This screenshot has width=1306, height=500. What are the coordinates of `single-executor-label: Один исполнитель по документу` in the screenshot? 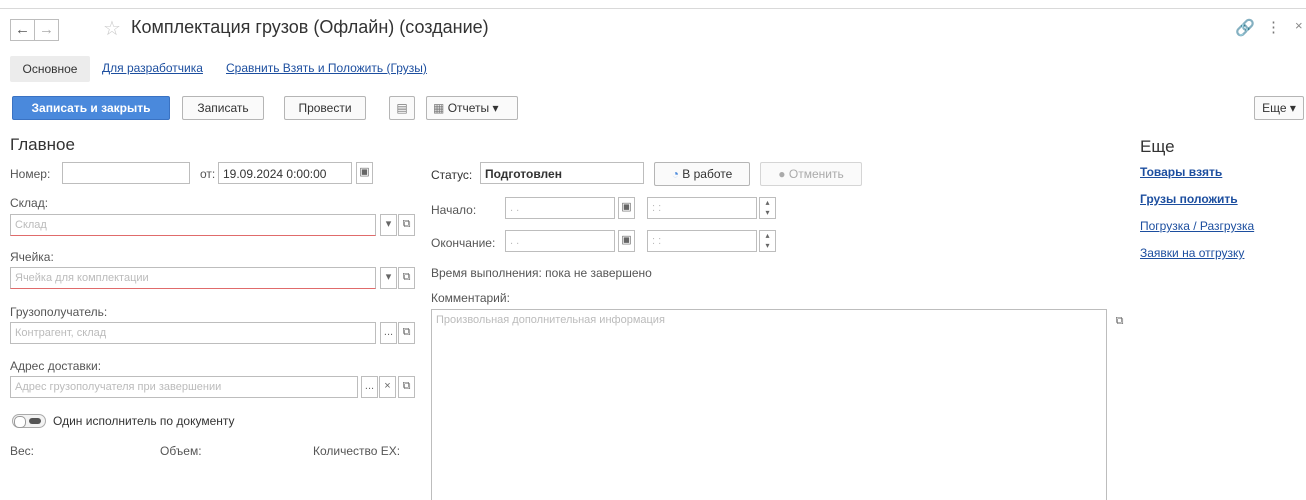 It's located at (144, 421).